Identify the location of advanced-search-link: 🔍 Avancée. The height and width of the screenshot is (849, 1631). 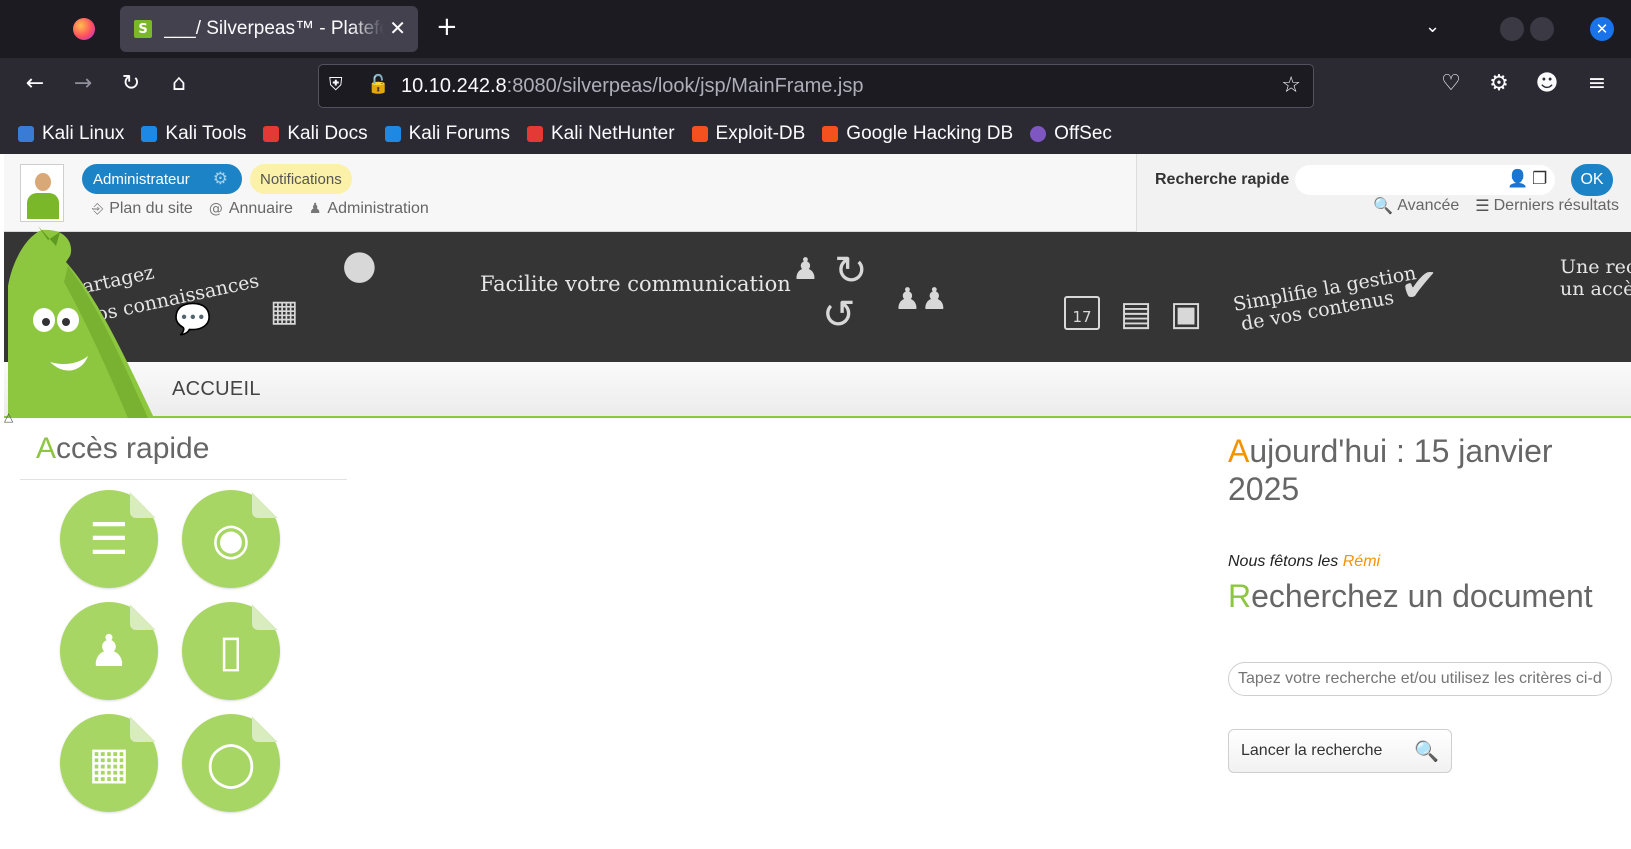
(1416, 205).